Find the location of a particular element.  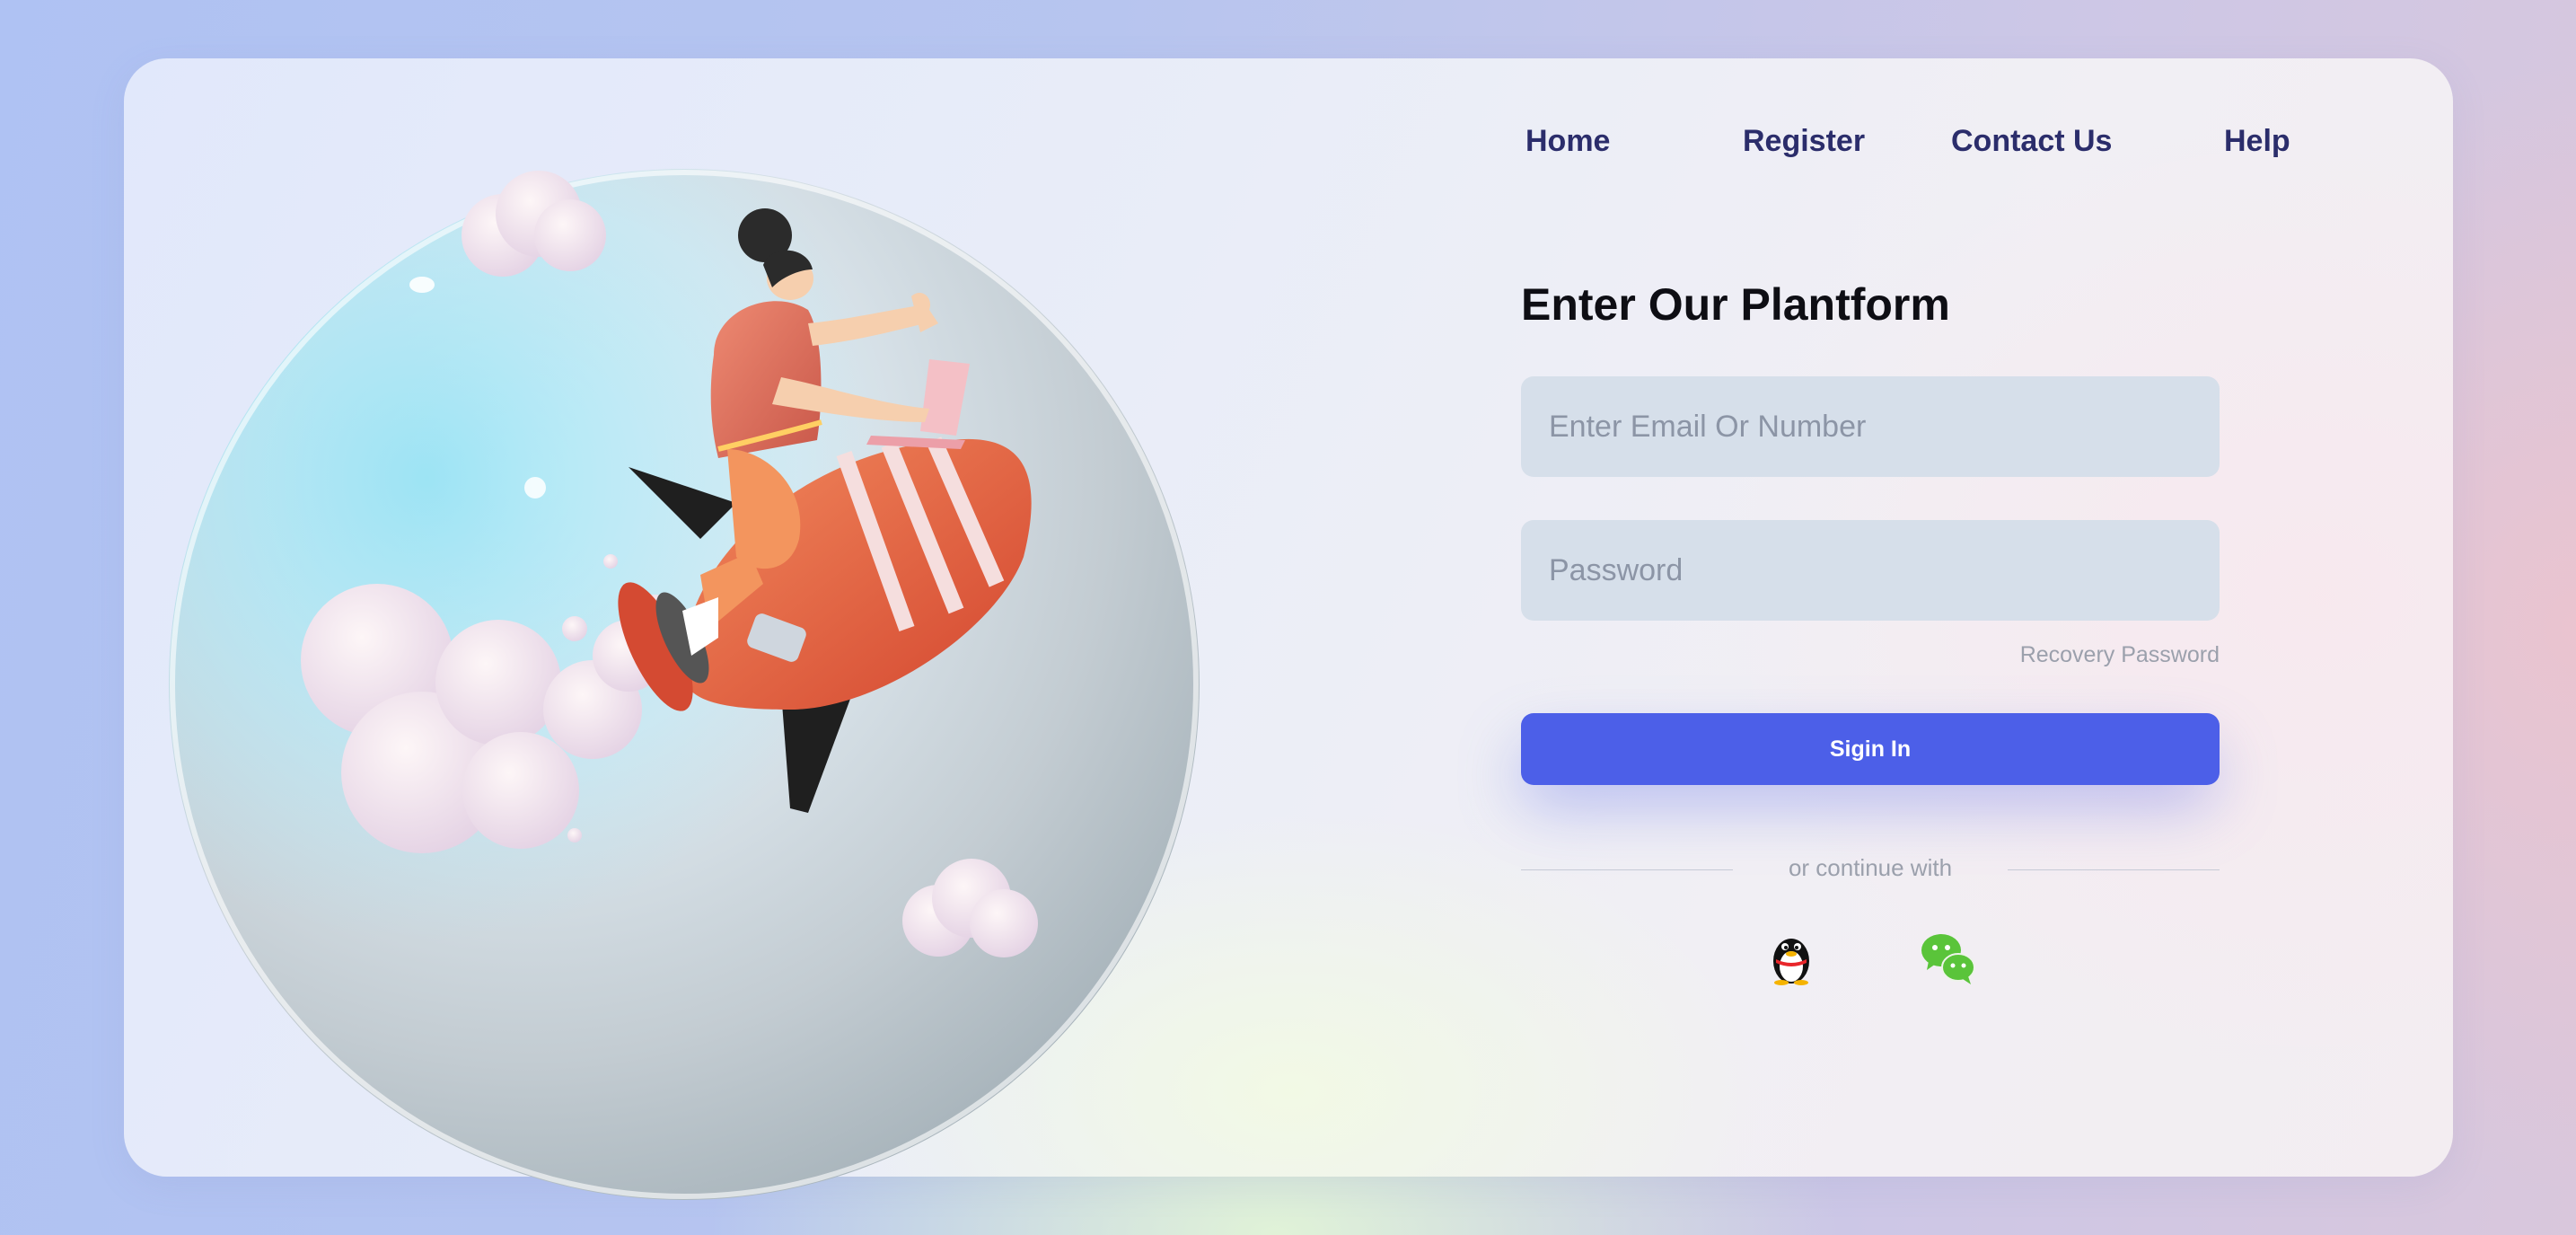

recovery-password-link: Recovery Password is located at coordinates (2120, 655).